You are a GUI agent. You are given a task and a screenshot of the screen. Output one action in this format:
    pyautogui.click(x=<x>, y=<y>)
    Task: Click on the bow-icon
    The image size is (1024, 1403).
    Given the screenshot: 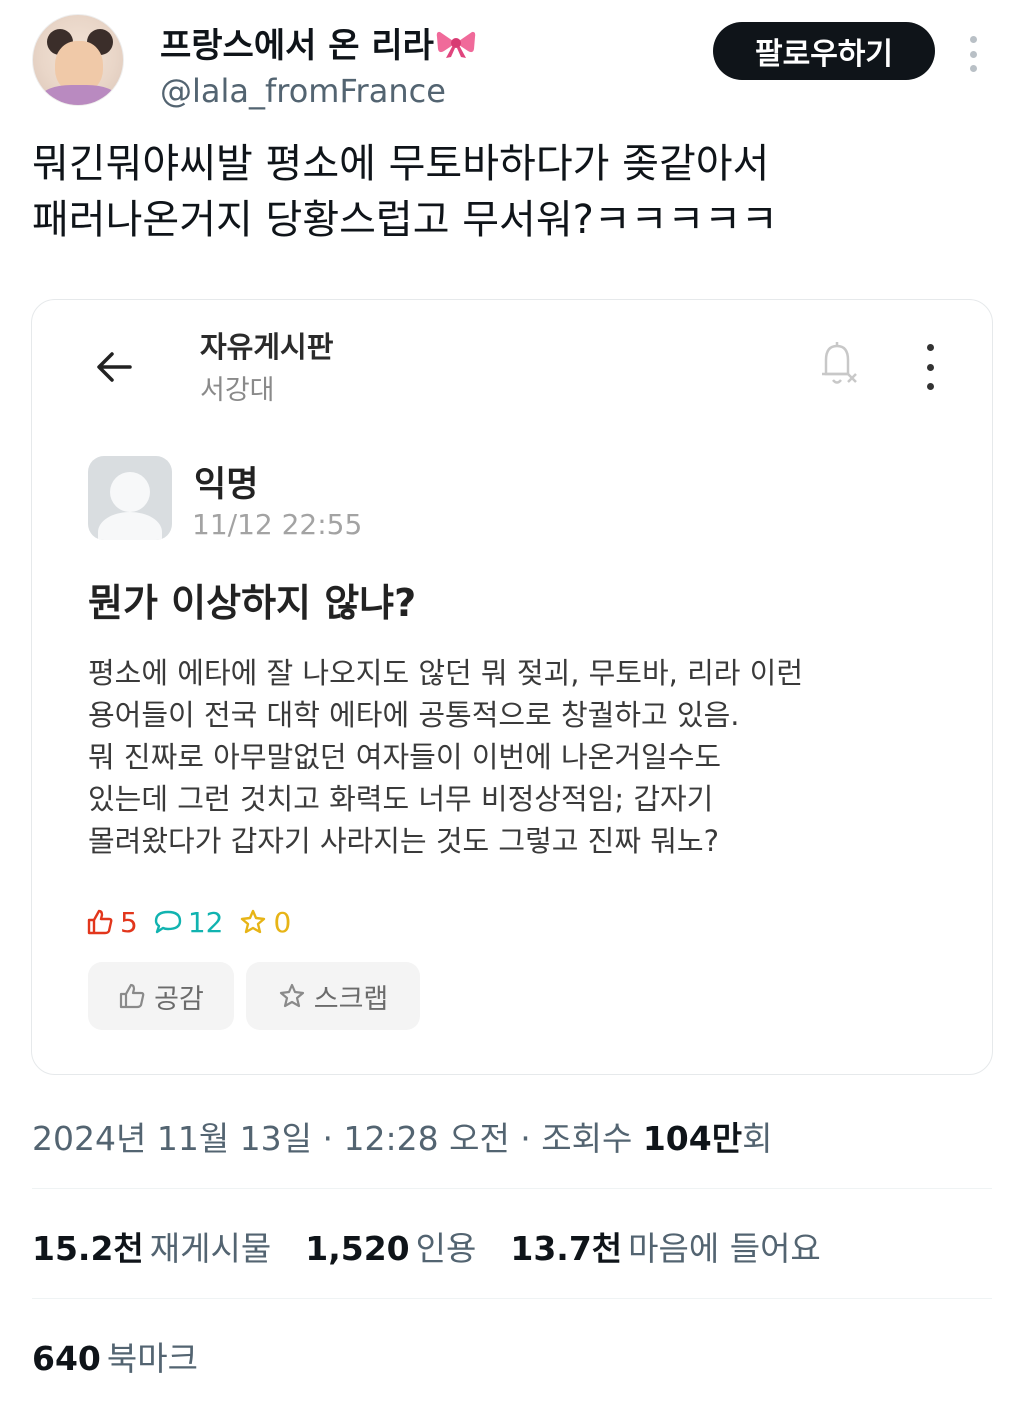 What is the action you would take?
    pyautogui.click(x=456, y=43)
    